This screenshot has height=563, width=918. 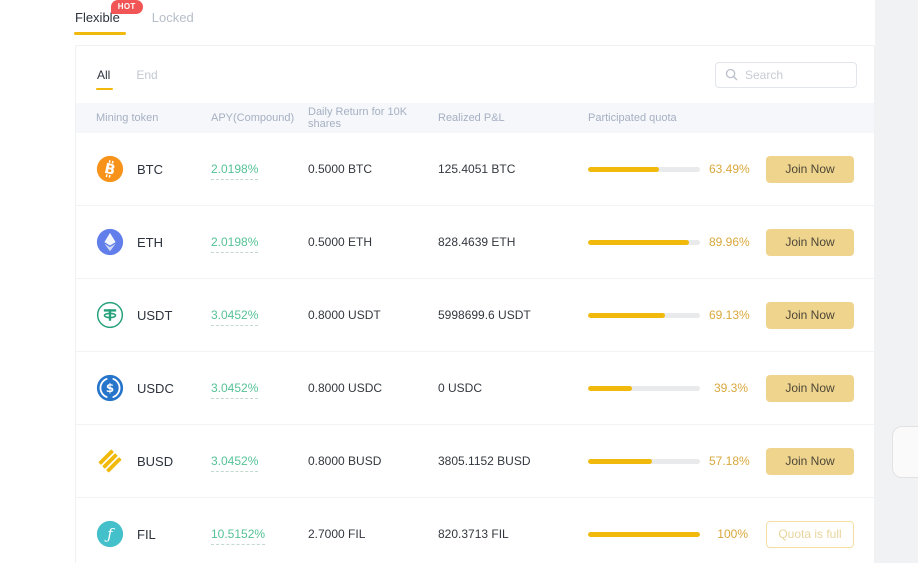 What do you see at coordinates (155, 388) in the screenshot?
I see `token-name: USDC` at bounding box center [155, 388].